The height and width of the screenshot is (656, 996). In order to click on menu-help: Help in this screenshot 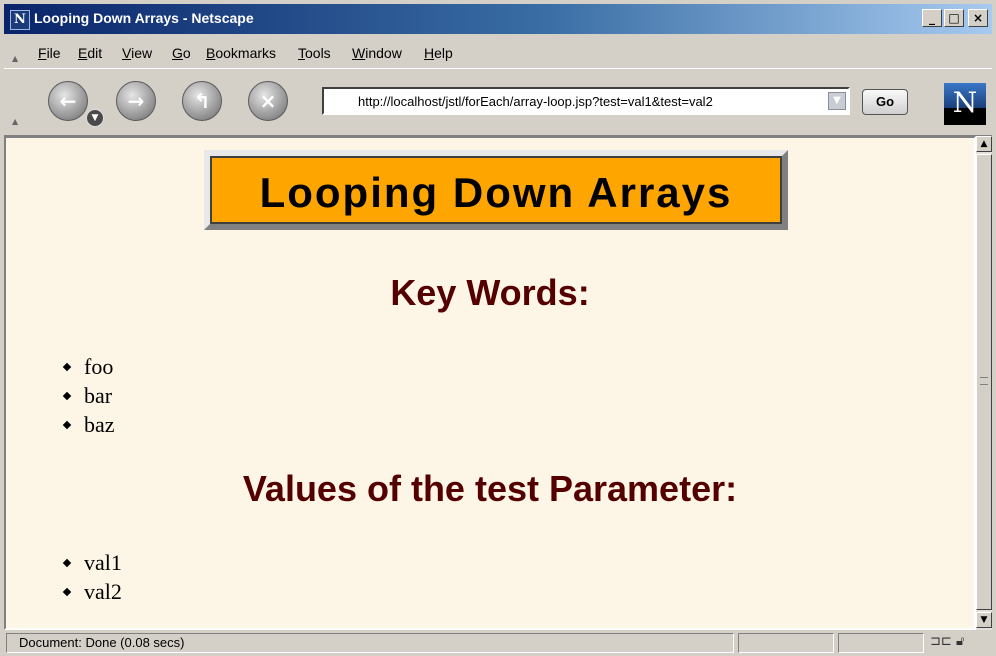, I will do `click(438, 53)`.